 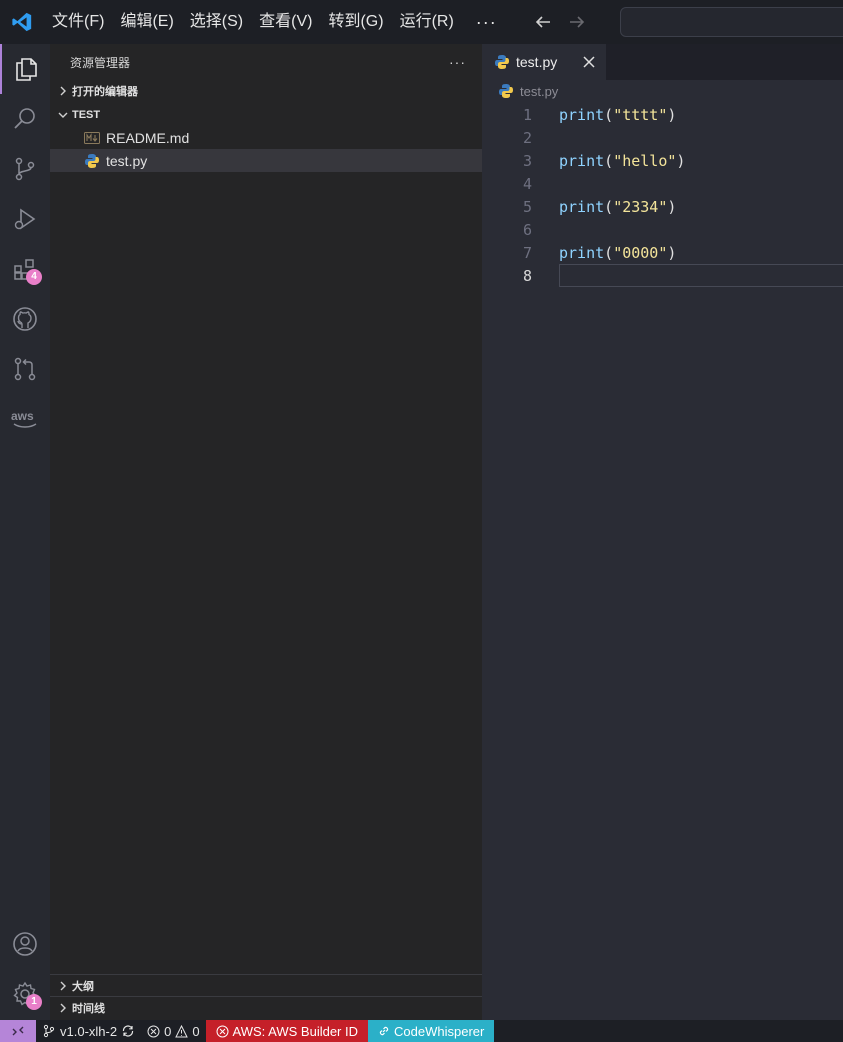 I want to click on file-readme: README.md, so click(x=266, y=137).